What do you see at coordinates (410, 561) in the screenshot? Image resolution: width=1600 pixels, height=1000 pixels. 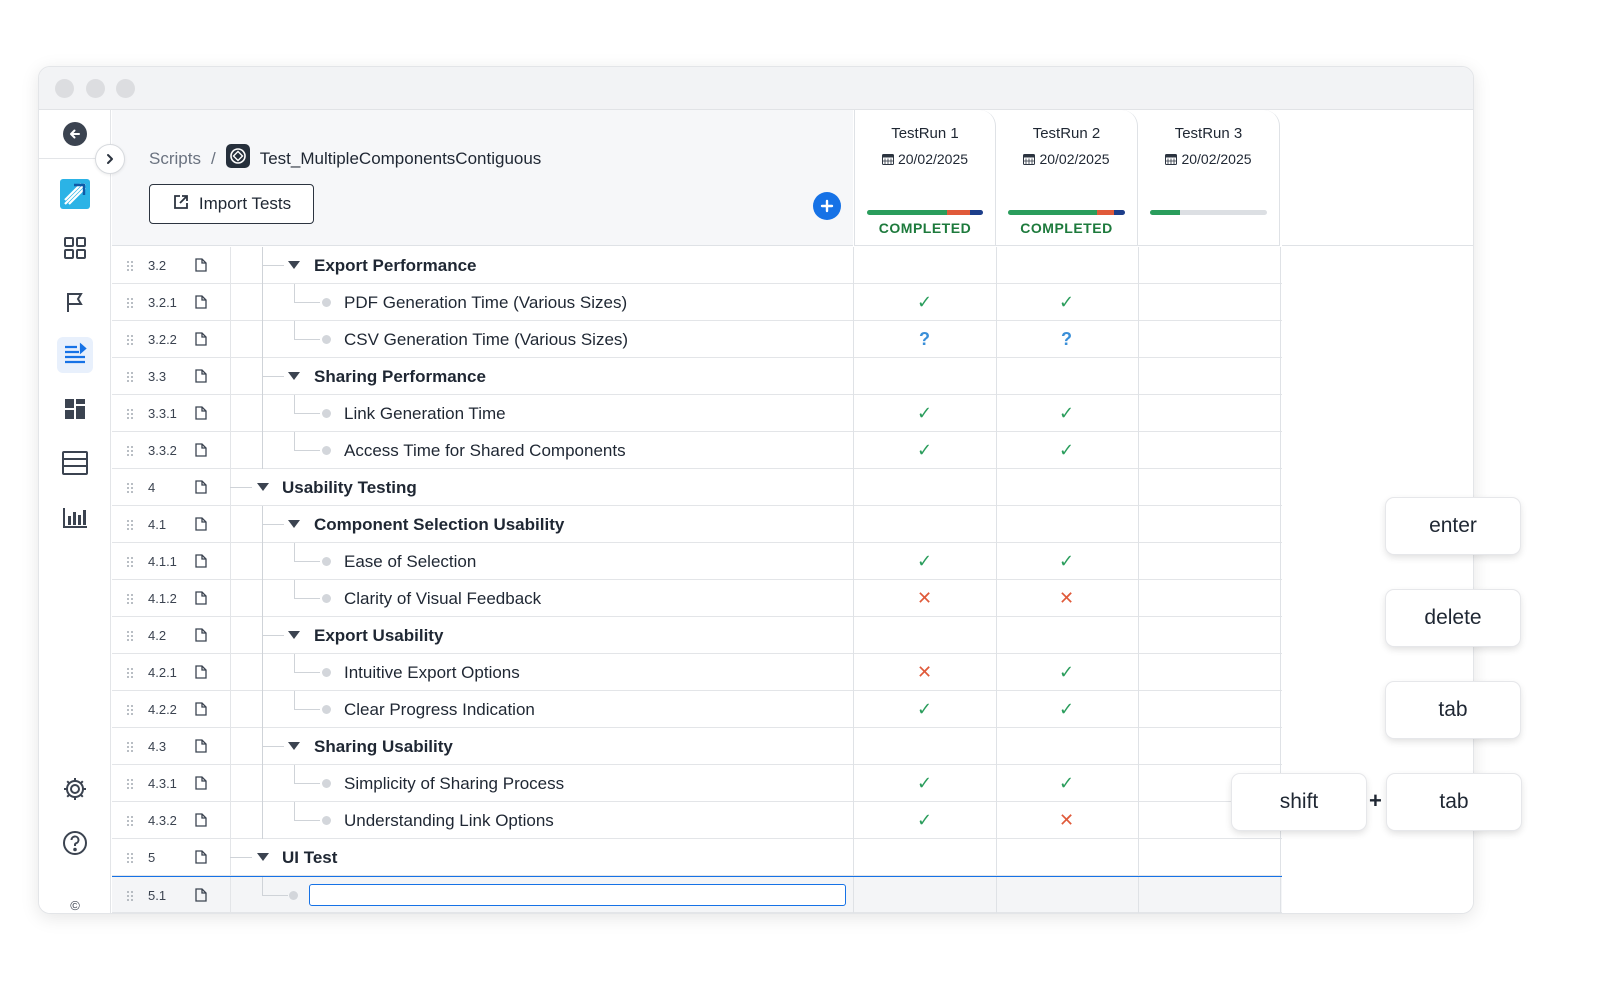 I see `test-title: Ease of Selection` at bounding box center [410, 561].